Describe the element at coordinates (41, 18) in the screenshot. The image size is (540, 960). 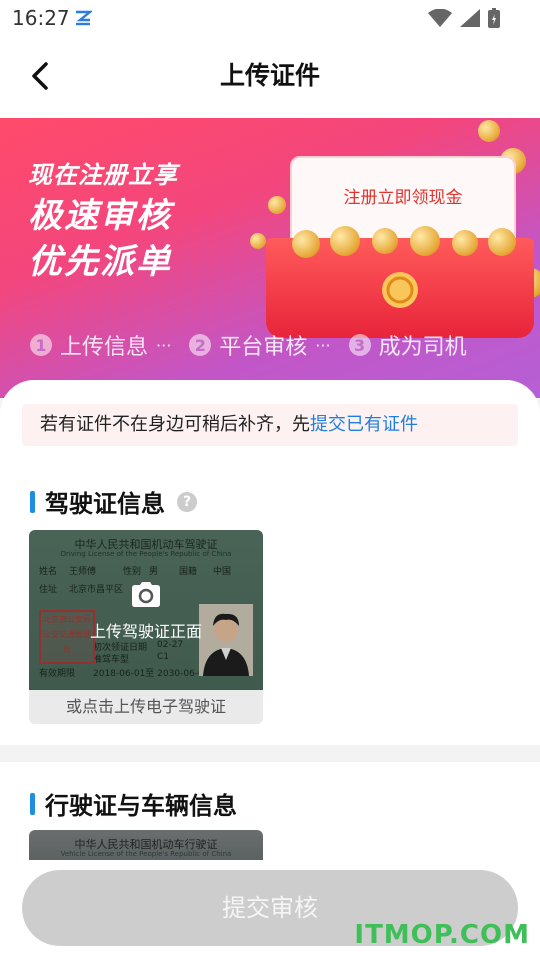
I see `status-time: 16:27` at that location.